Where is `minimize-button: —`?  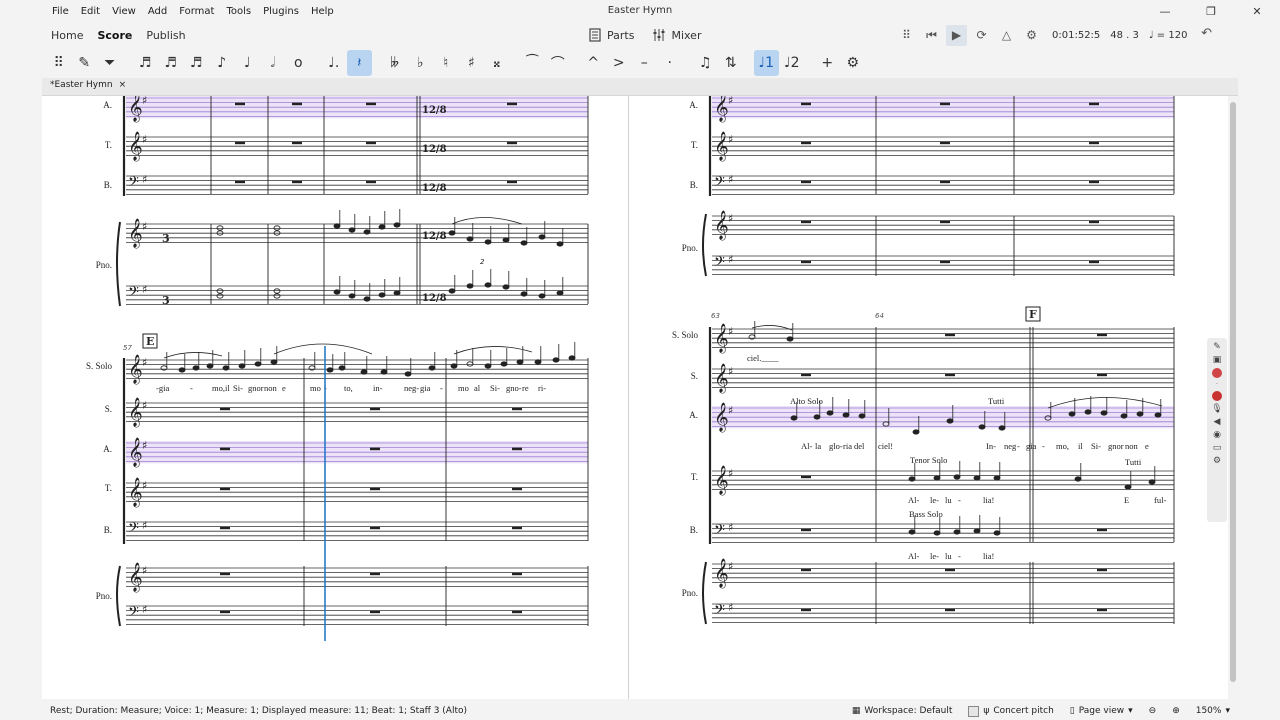 minimize-button: — is located at coordinates (1165, 11).